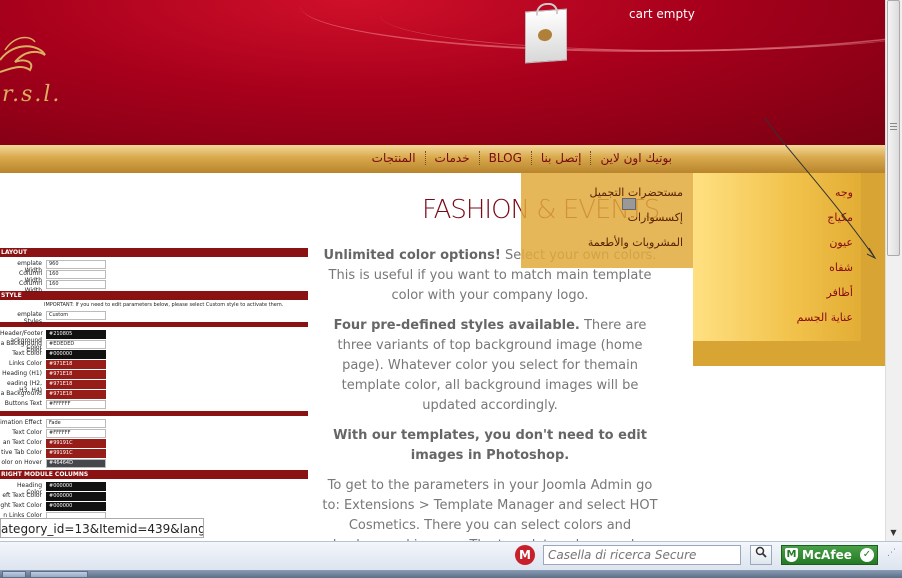  What do you see at coordinates (76, 315) in the screenshot?
I see `admin-row-value: Custom` at bounding box center [76, 315].